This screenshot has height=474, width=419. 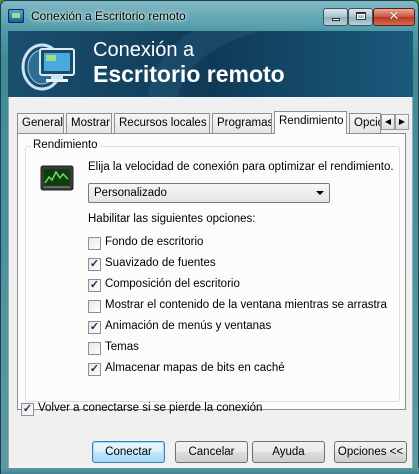 I want to click on remote-desktop-app-icon, so click(x=16, y=16).